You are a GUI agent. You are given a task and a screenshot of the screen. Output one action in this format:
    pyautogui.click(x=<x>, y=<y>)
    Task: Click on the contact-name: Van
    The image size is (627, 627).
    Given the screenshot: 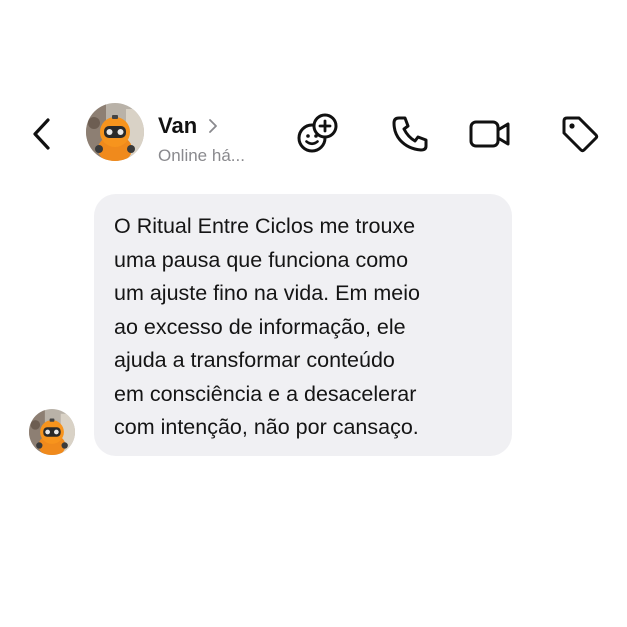 What is the action you would take?
    pyautogui.click(x=178, y=125)
    